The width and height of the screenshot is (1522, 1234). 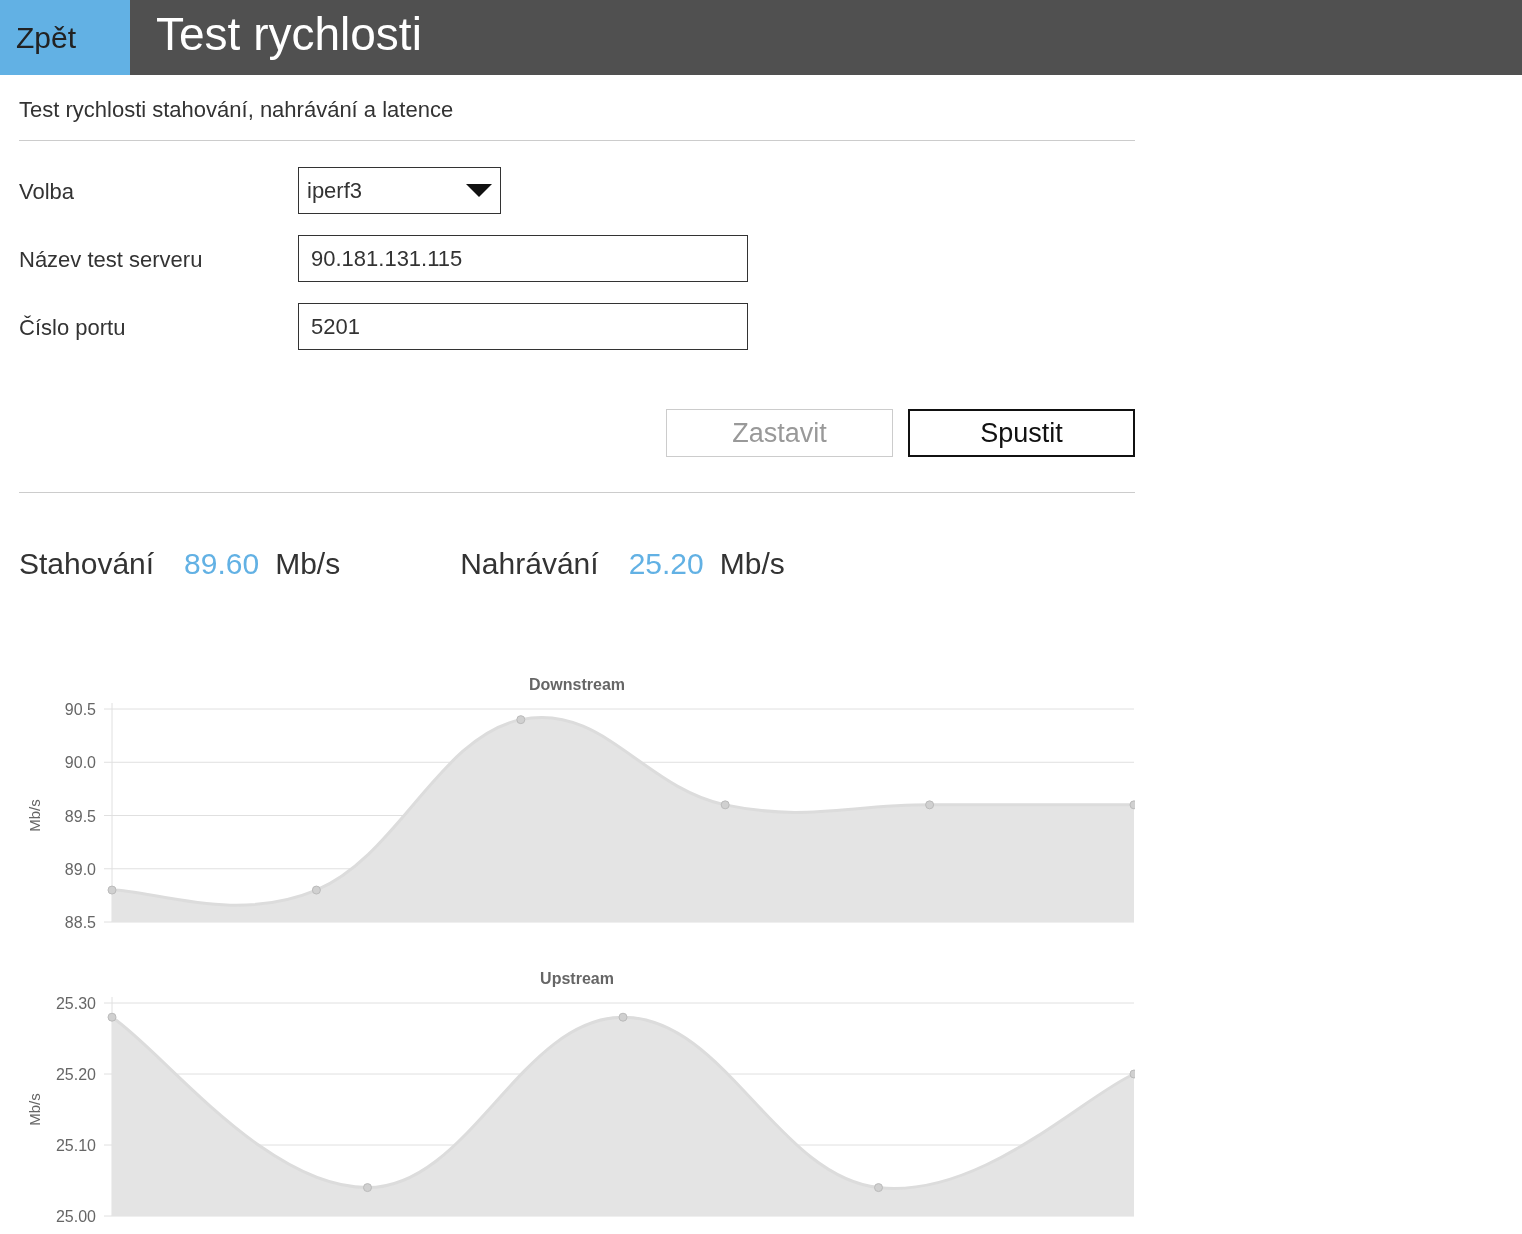 What do you see at coordinates (80, 922) in the screenshot?
I see `tick-label: 88.5` at bounding box center [80, 922].